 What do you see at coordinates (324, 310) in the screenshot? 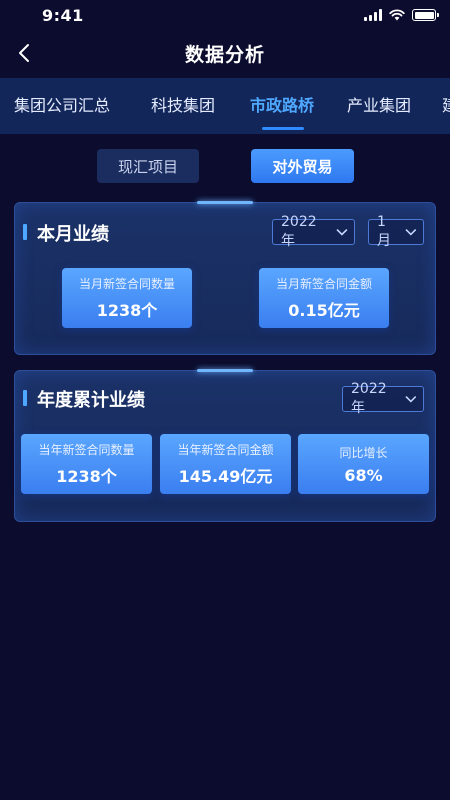
I see `stat-value: 0.15亿元` at bounding box center [324, 310].